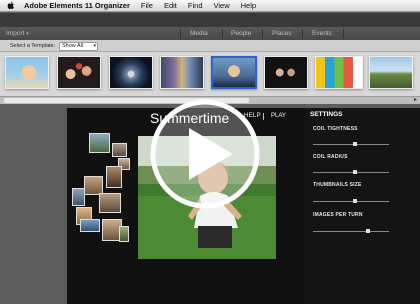 This screenshot has width=420, height=304. I want to click on tab-events: Events, so click(322, 33).